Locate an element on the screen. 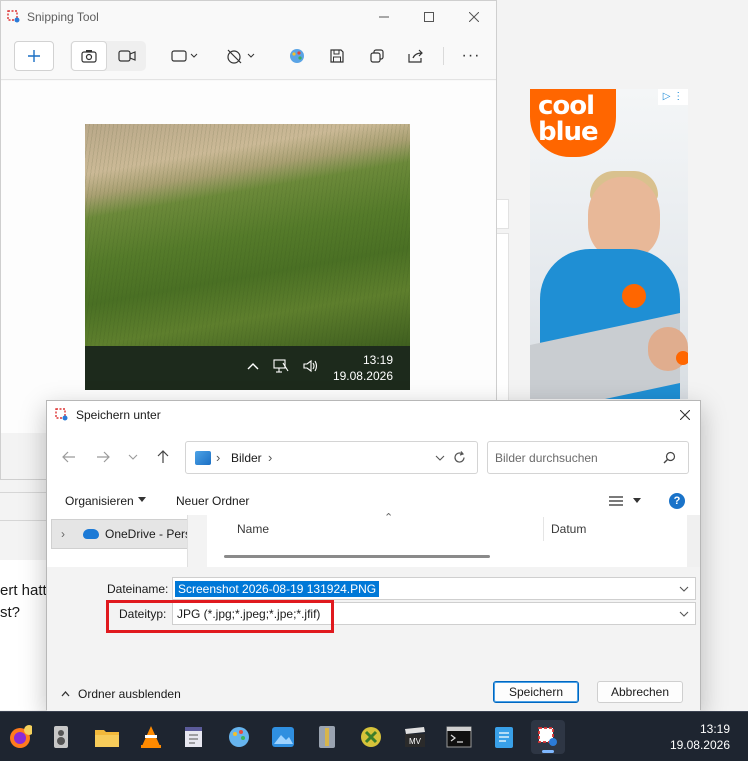  back-button is located at coordinates (69, 457).